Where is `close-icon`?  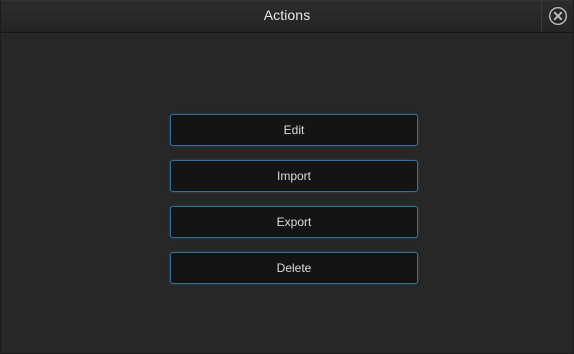 close-icon is located at coordinates (557, 16).